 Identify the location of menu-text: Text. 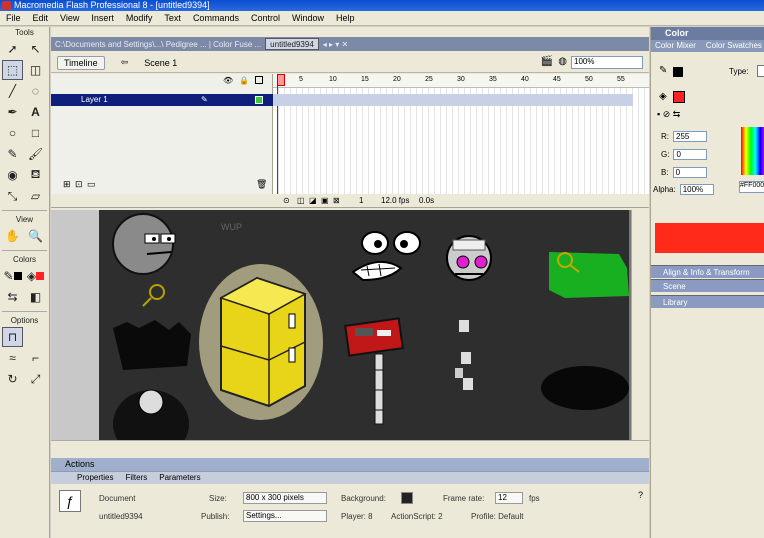
(172, 18).